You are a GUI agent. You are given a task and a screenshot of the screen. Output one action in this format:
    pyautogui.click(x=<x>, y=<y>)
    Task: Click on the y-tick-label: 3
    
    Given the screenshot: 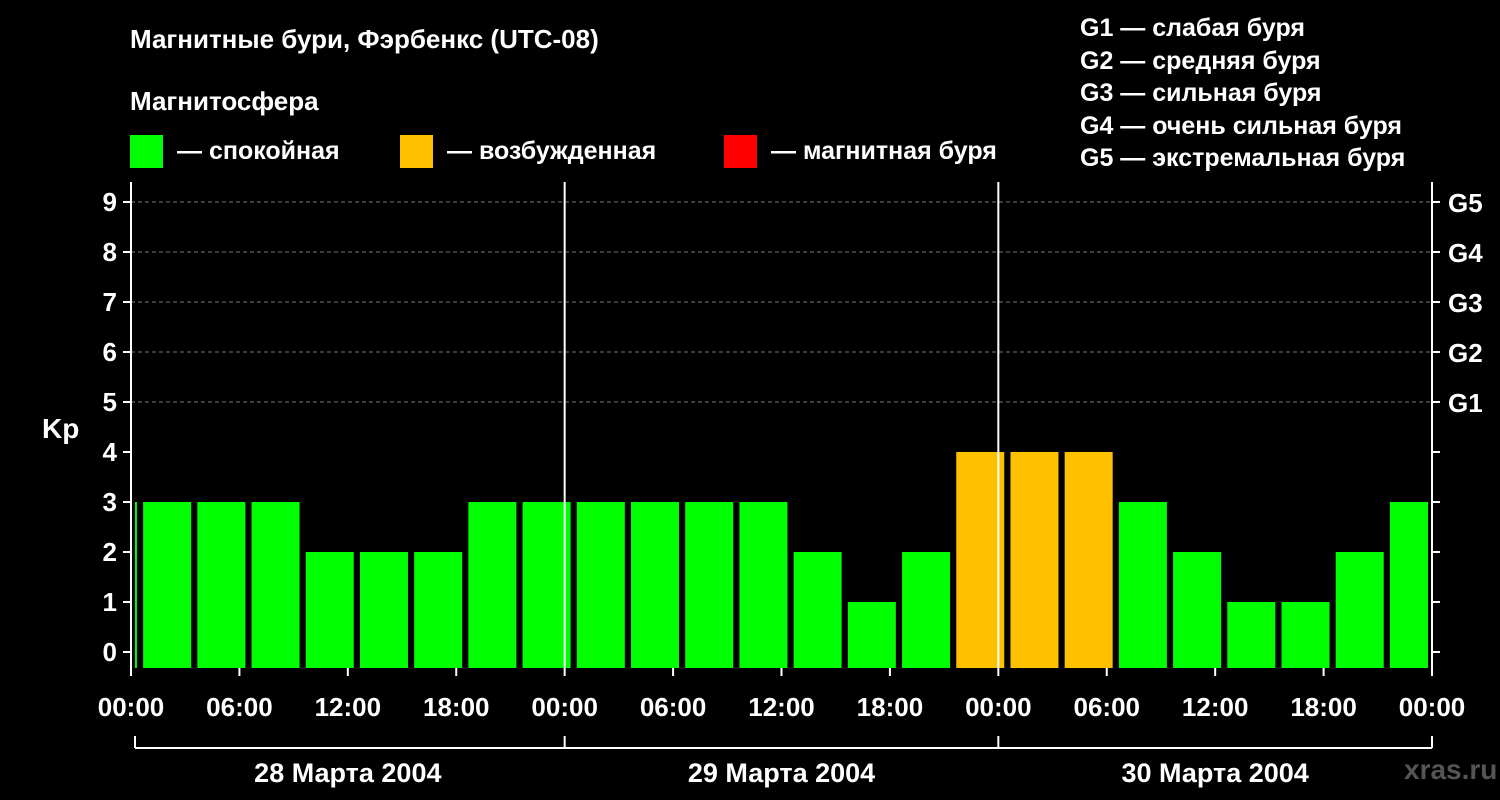 What is the action you would take?
    pyautogui.click(x=110, y=502)
    